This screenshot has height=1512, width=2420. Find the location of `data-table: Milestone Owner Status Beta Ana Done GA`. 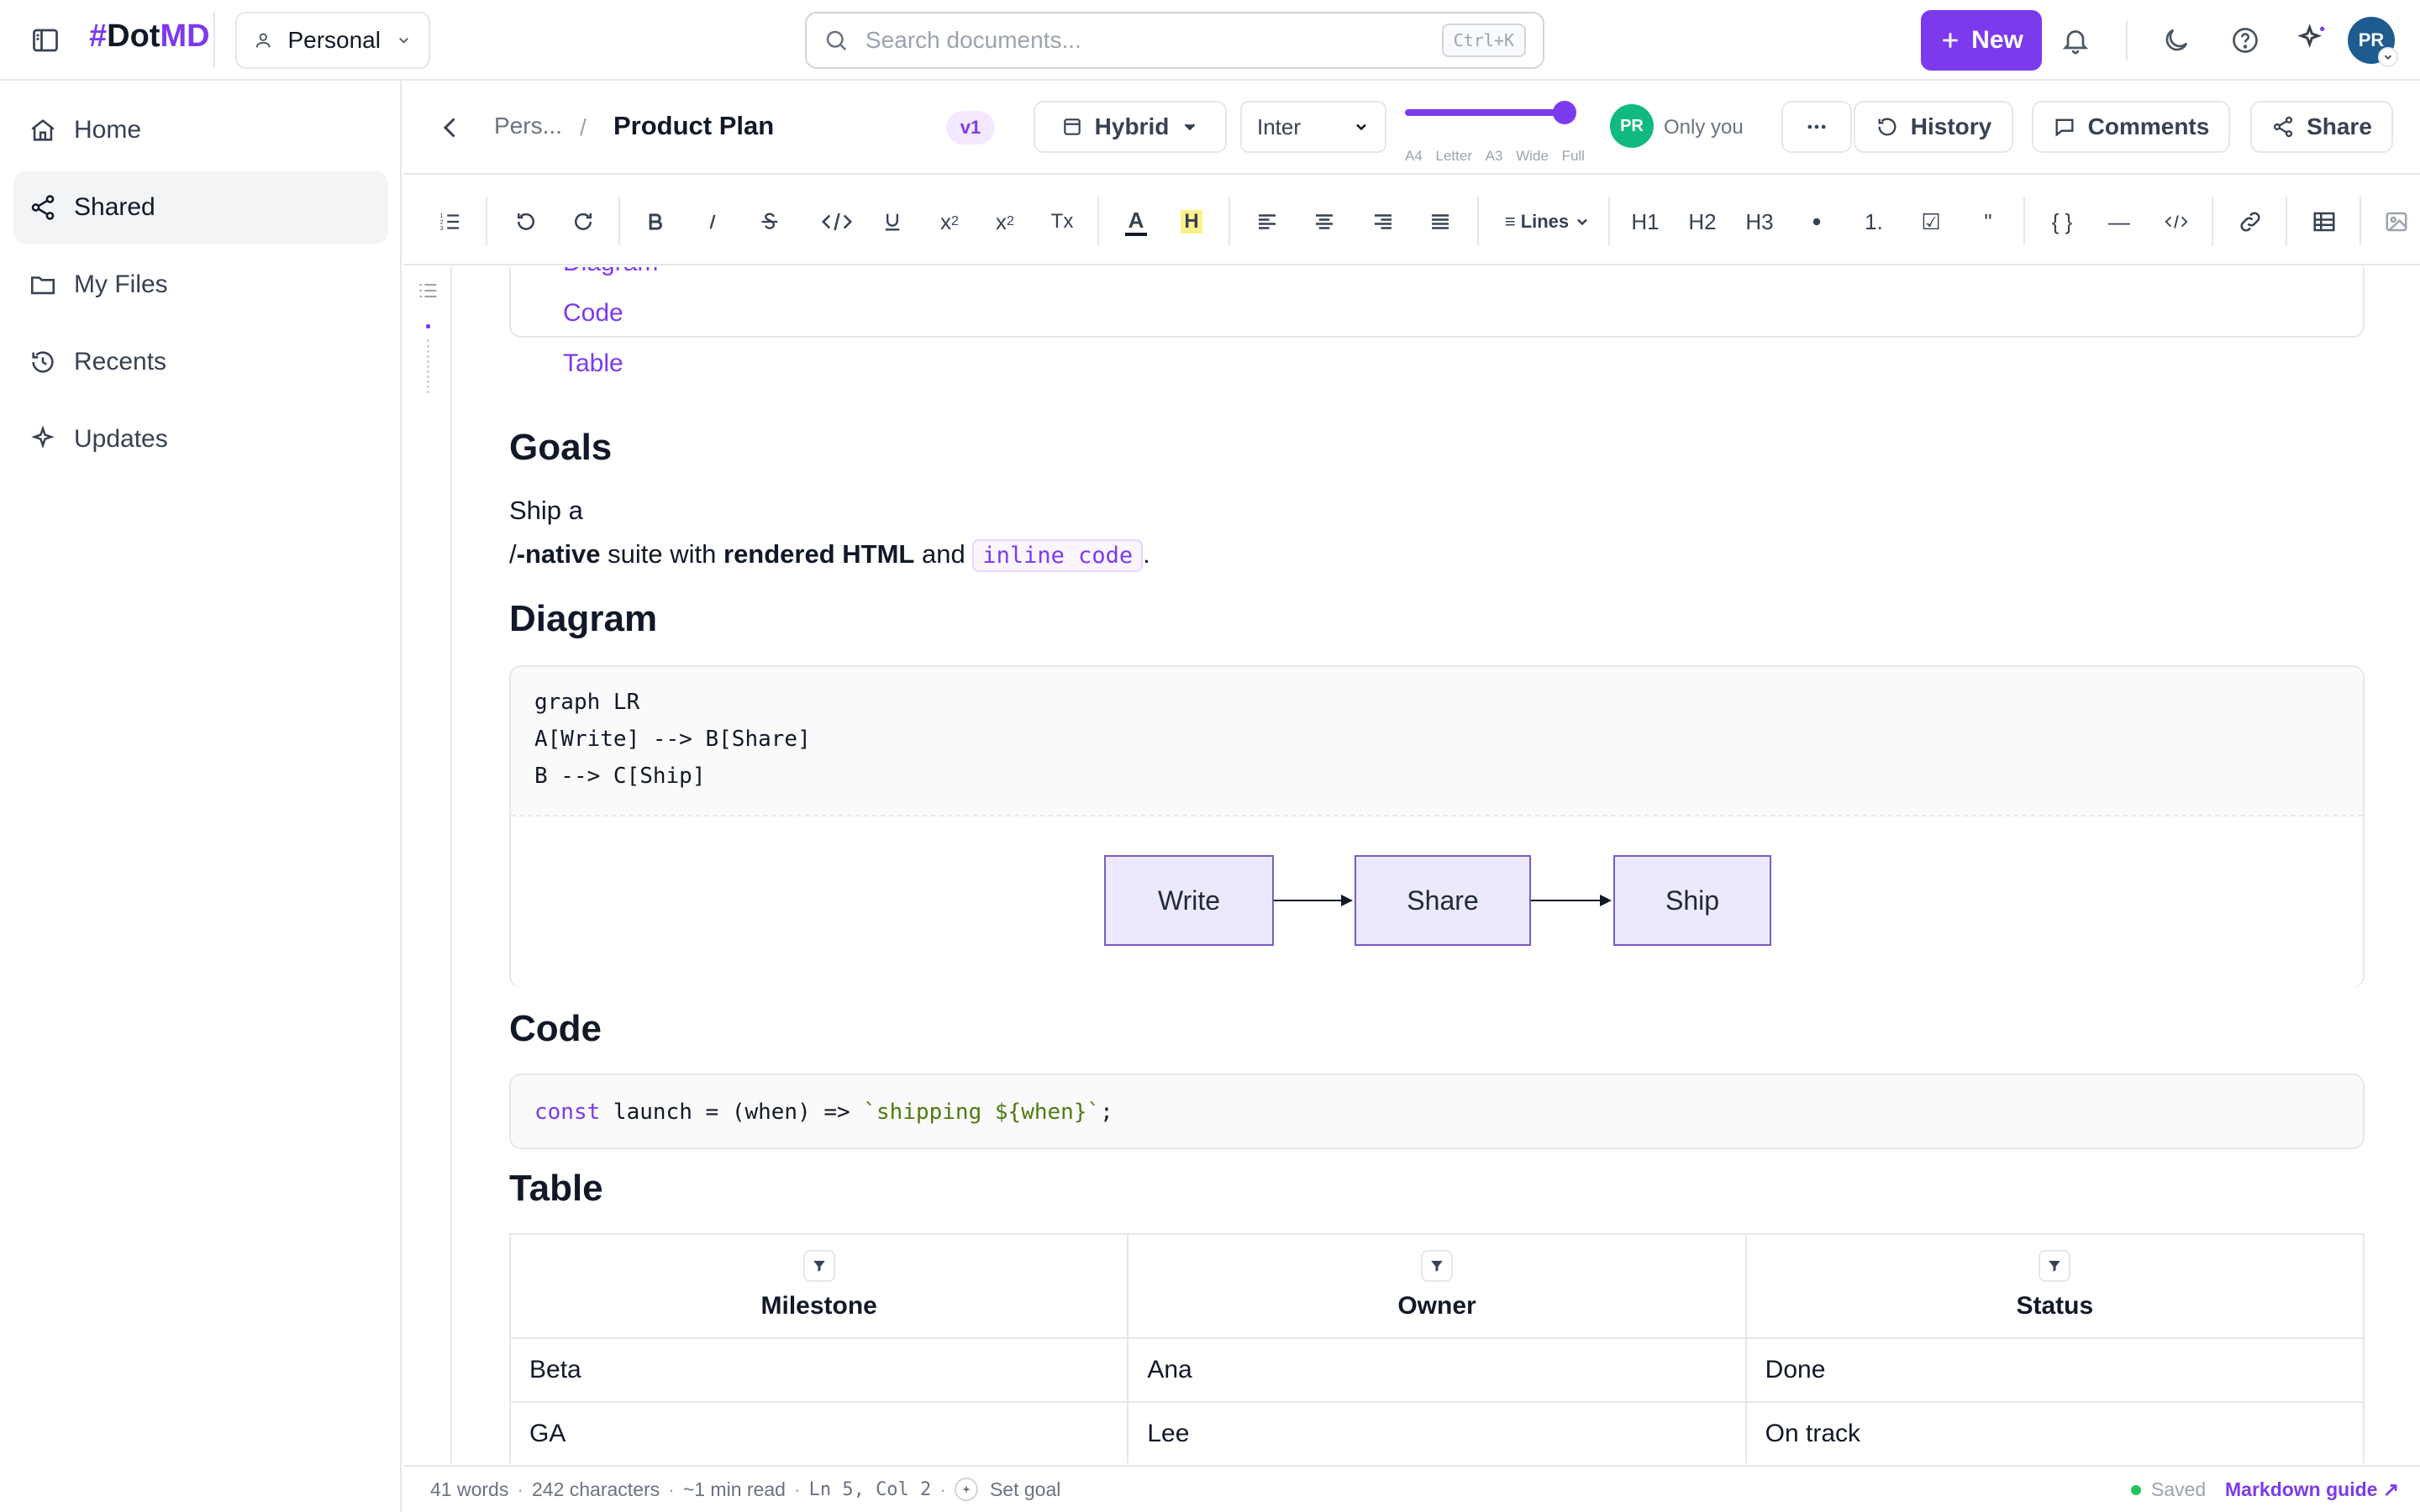

data-table: Milestone Owner Status Beta Ana Done GA is located at coordinates (1437, 1348).